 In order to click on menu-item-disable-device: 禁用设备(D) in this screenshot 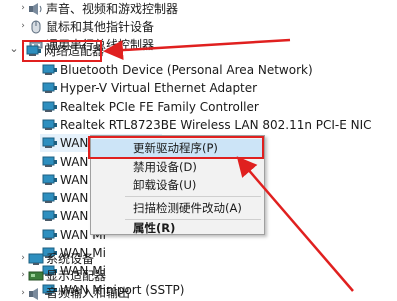, I will do `click(177, 167)`.